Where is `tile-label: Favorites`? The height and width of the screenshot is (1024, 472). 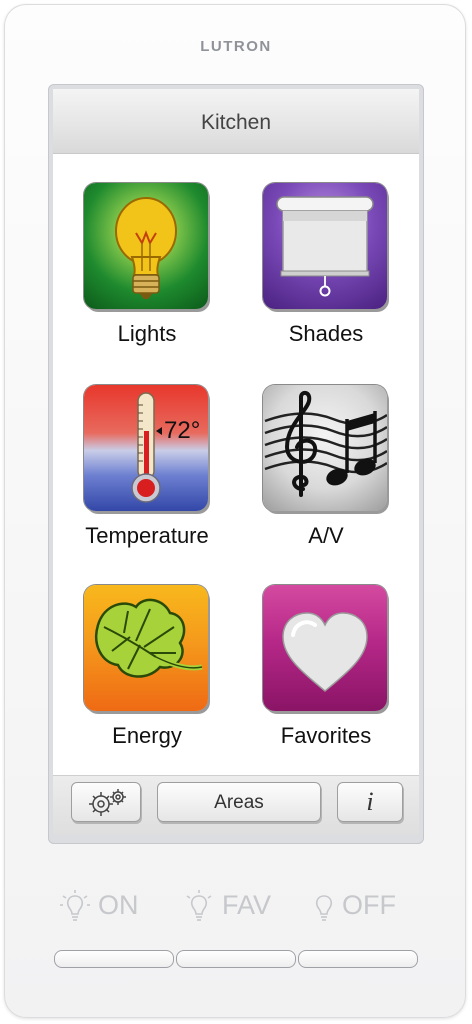
tile-label: Favorites is located at coordinates (326, 735).